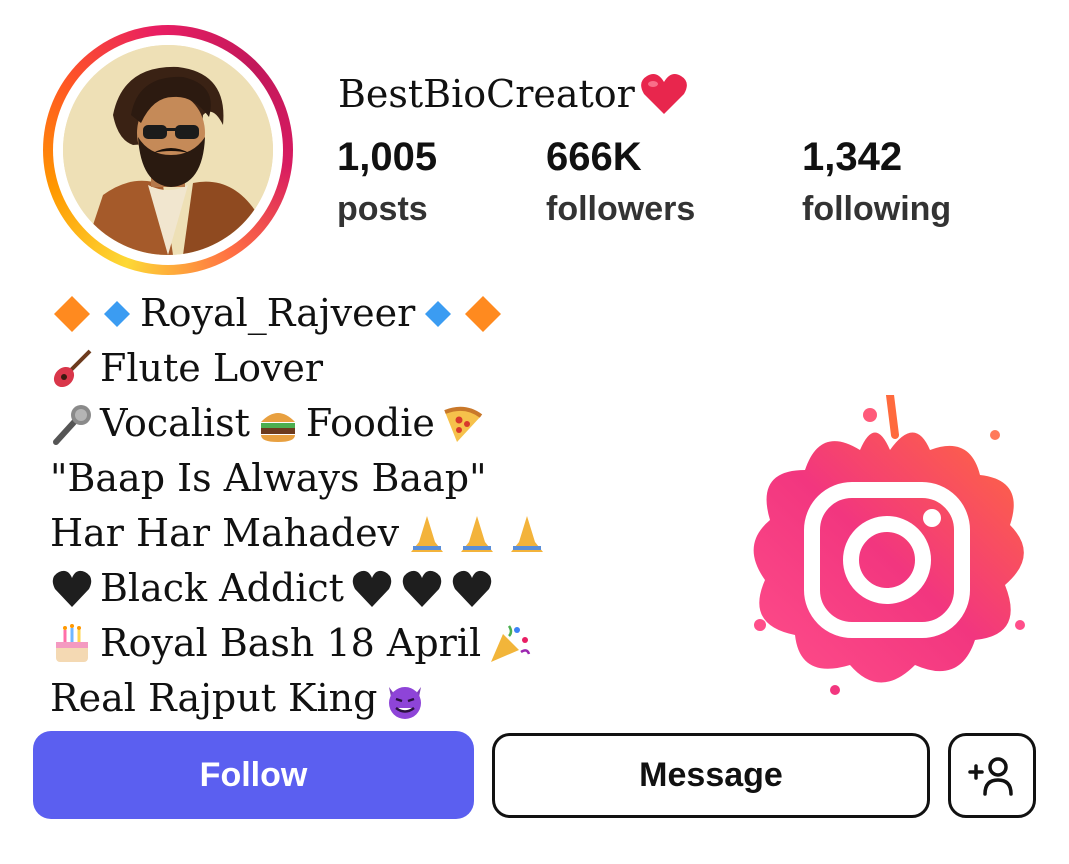 Image resolution: width=1069 pixels, height=864 pixels. I want to click on add-user-button, so click(992, 775).